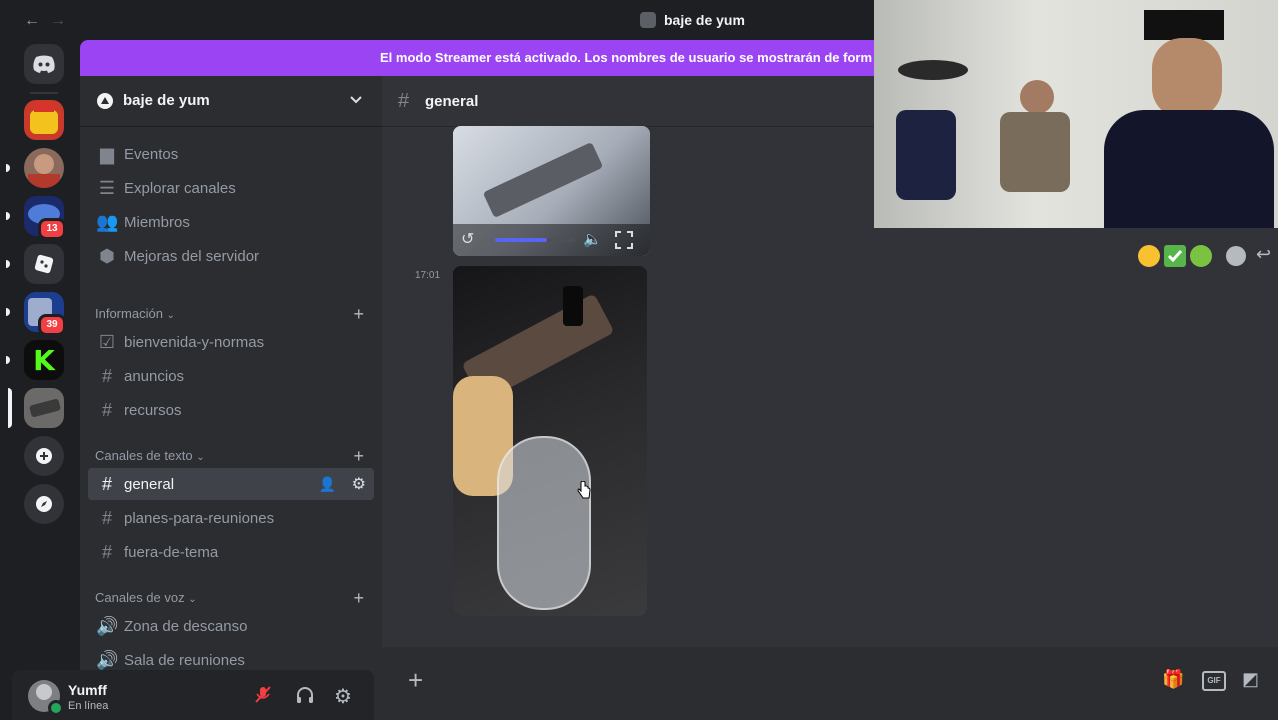 This screenshot has height=720, width=1278. I want to click on drum-magazine, so click(544, 523).